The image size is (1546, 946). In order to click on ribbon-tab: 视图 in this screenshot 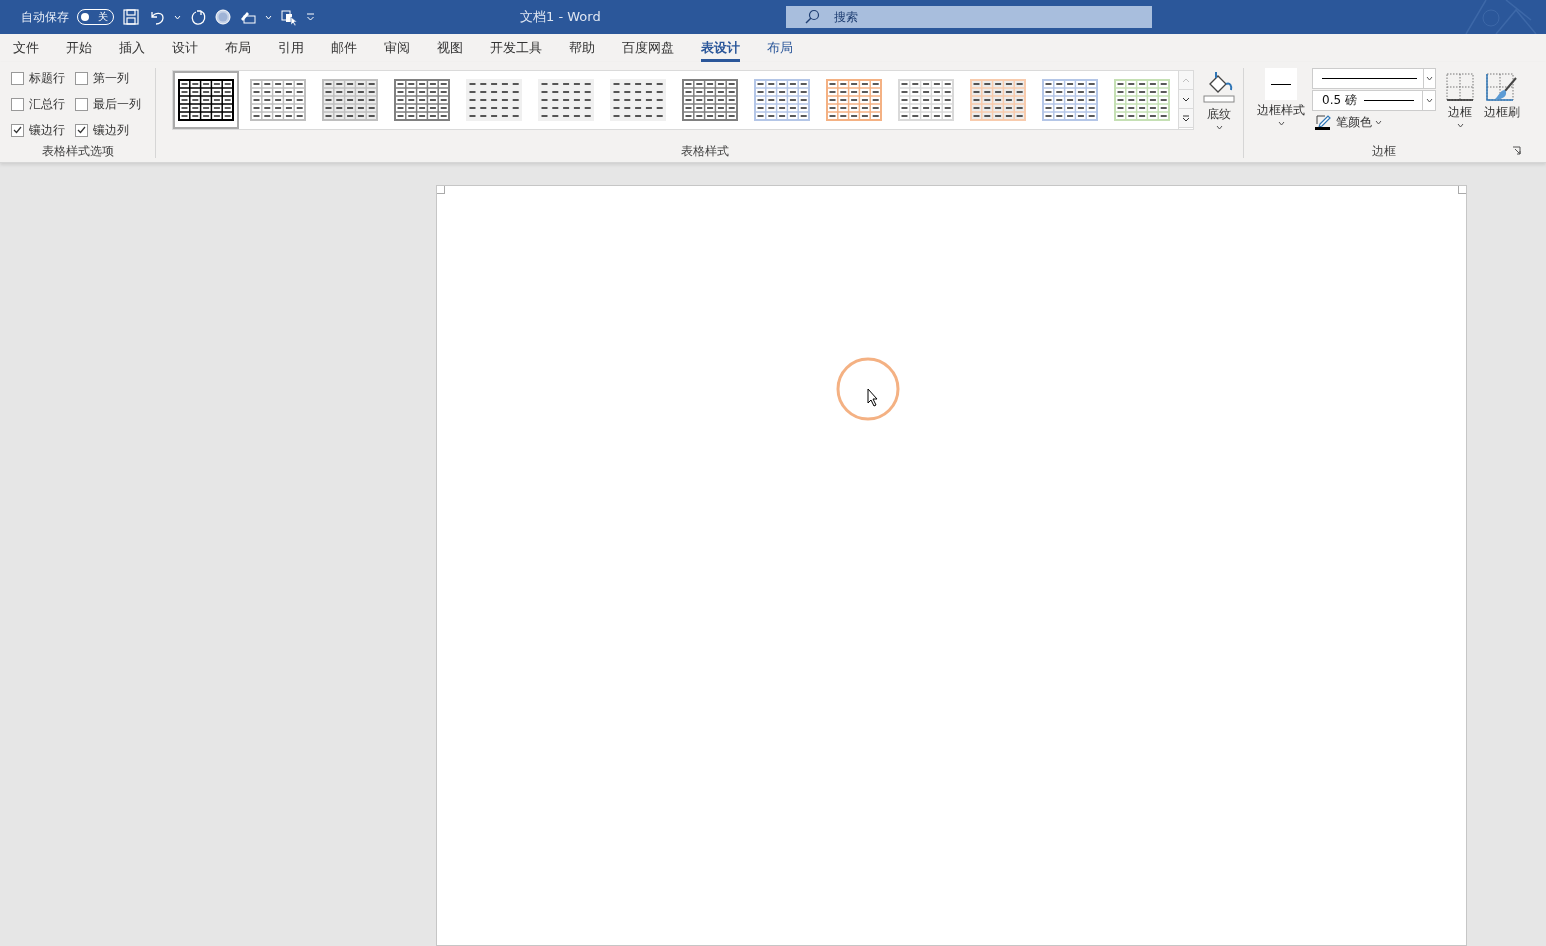, I will do `click(450, 48)`.